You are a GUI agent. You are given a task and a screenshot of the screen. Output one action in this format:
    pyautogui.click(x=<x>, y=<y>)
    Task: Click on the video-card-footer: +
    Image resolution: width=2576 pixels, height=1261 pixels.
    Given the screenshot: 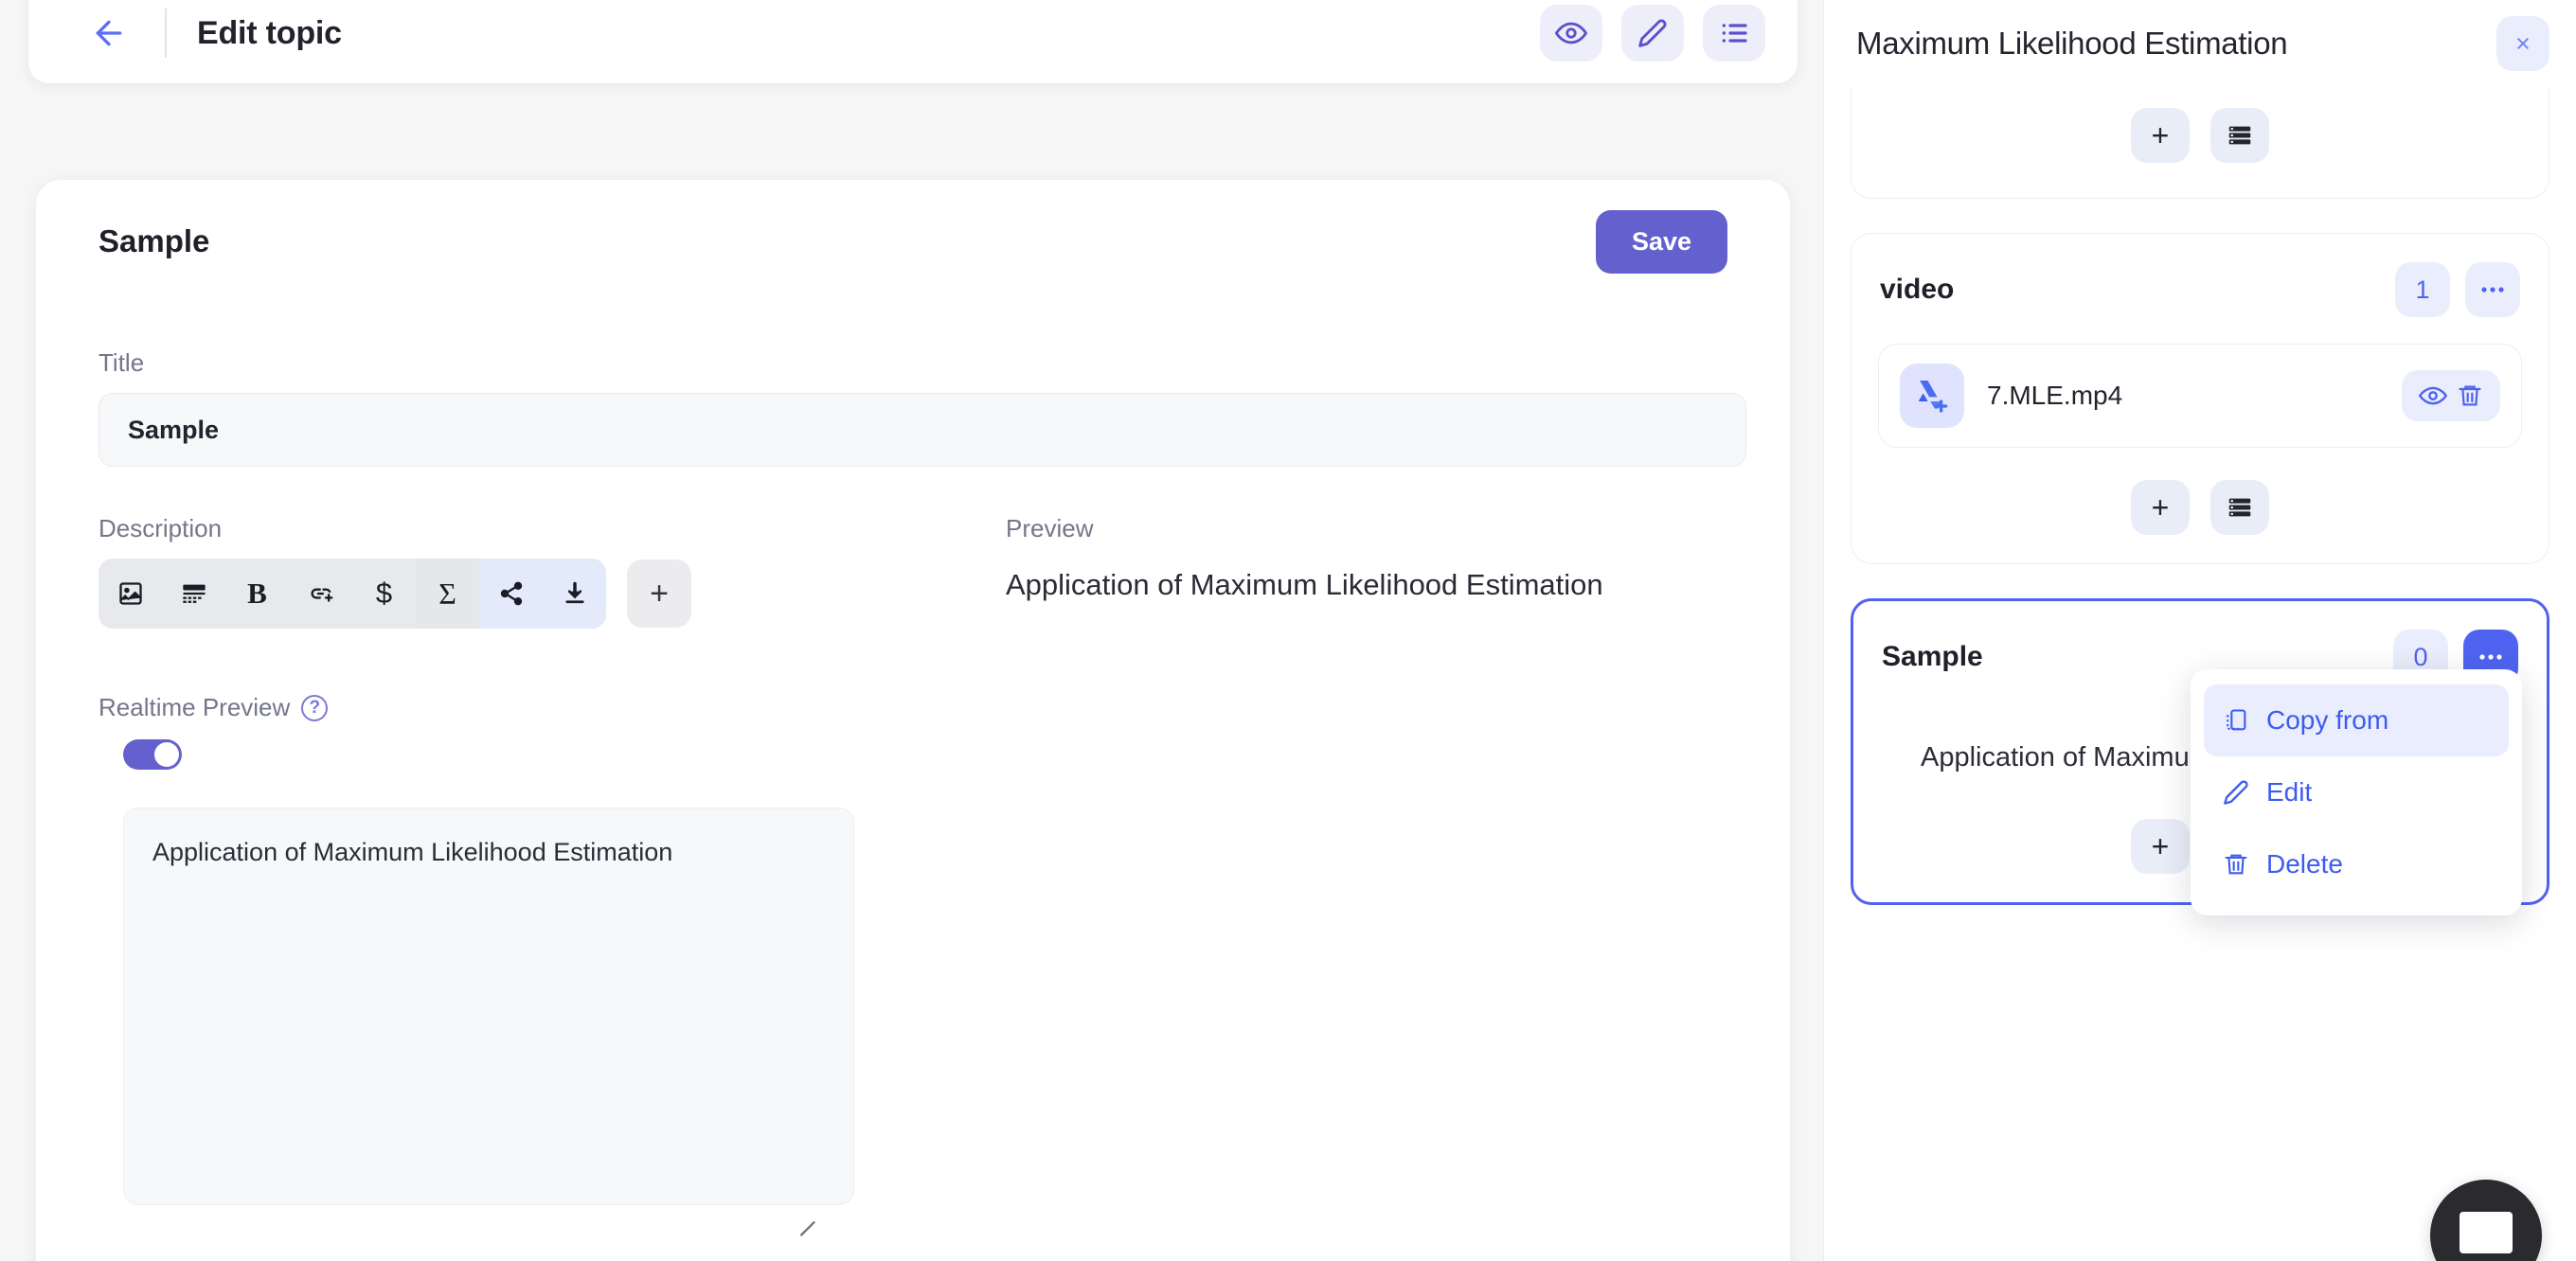 What is the action you would take?
    pyautogui.click(x=2200, y=506)
    